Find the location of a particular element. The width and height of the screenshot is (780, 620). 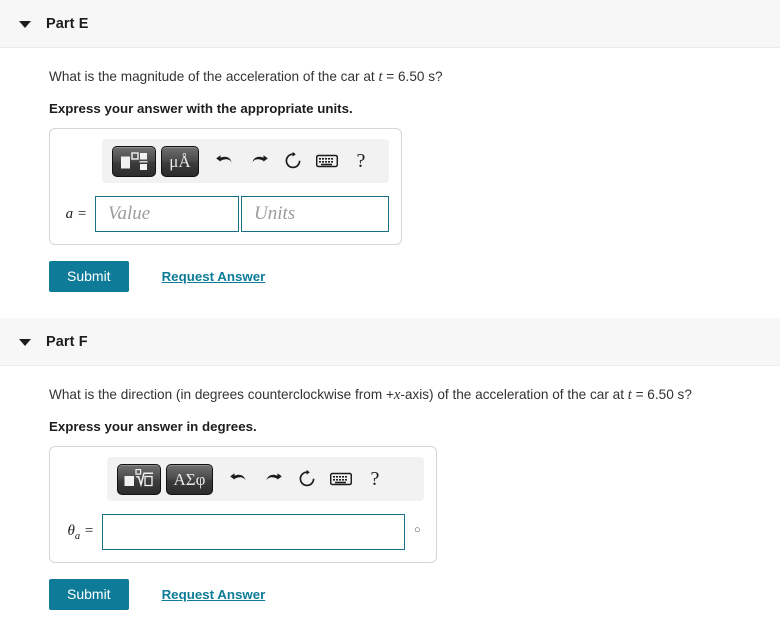

field-label-main: θ is located at coordinates (71, 530).